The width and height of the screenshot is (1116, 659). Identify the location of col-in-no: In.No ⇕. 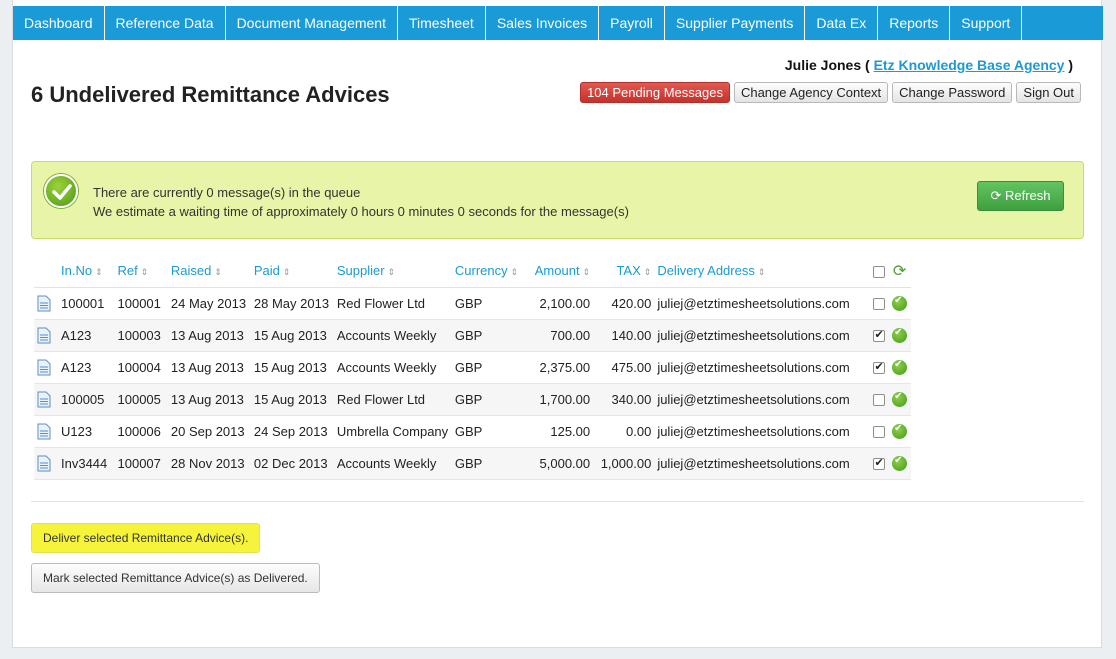
(86, 271).